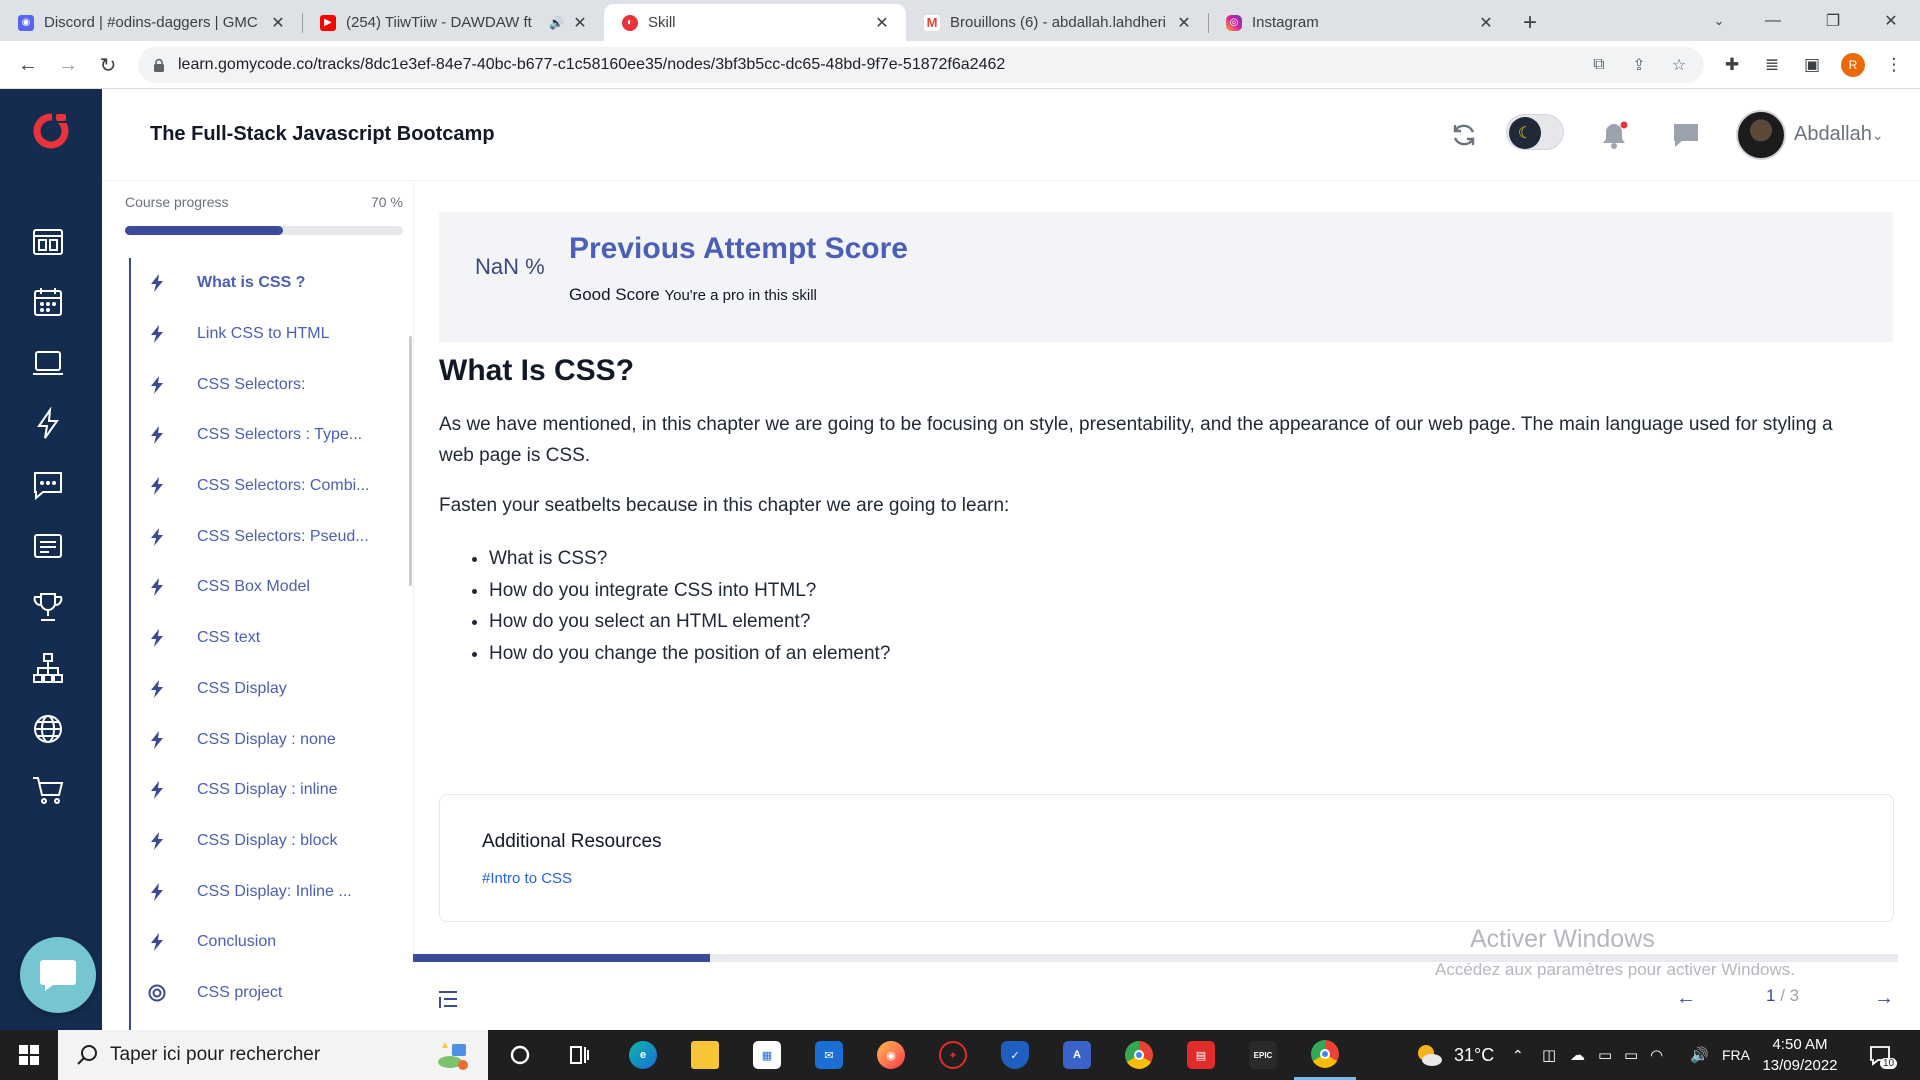  What do you see at coordinates (1614, 135) in the screenshot?
I see `notification-bell-icon` at bounding box center [1614, 135].